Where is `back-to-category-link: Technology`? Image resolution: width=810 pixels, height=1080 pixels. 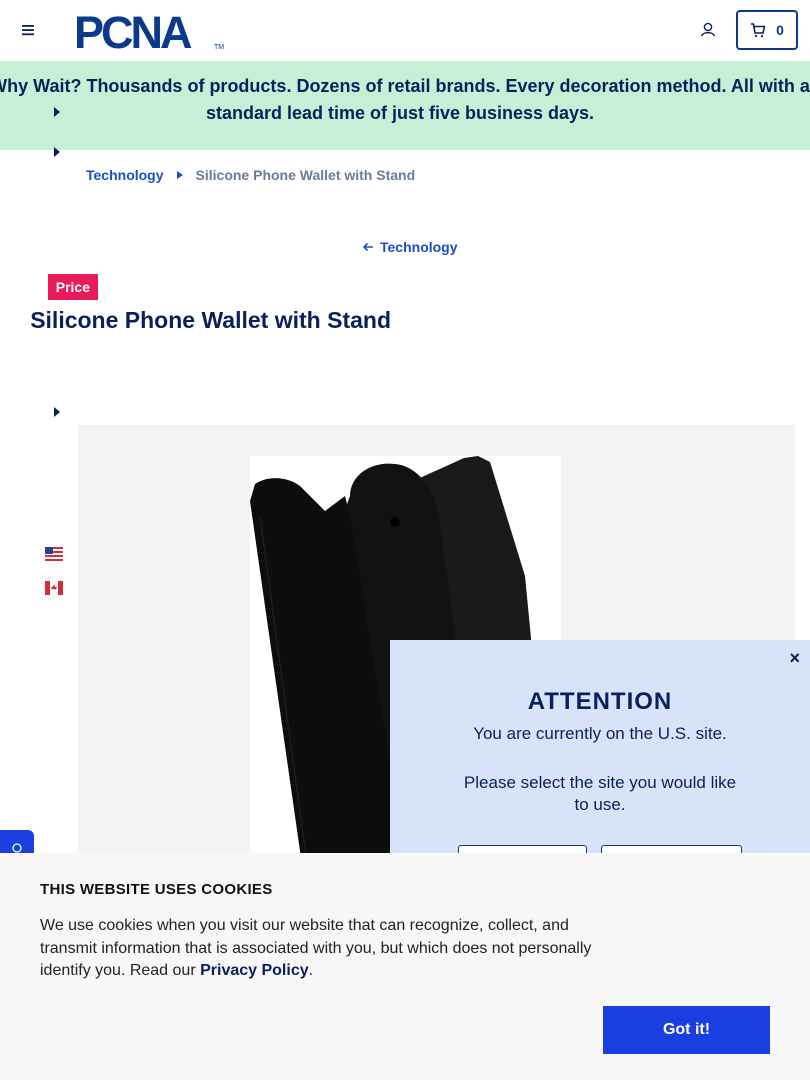
back-to-category-link: Technology is located at coordinates (410, 247).